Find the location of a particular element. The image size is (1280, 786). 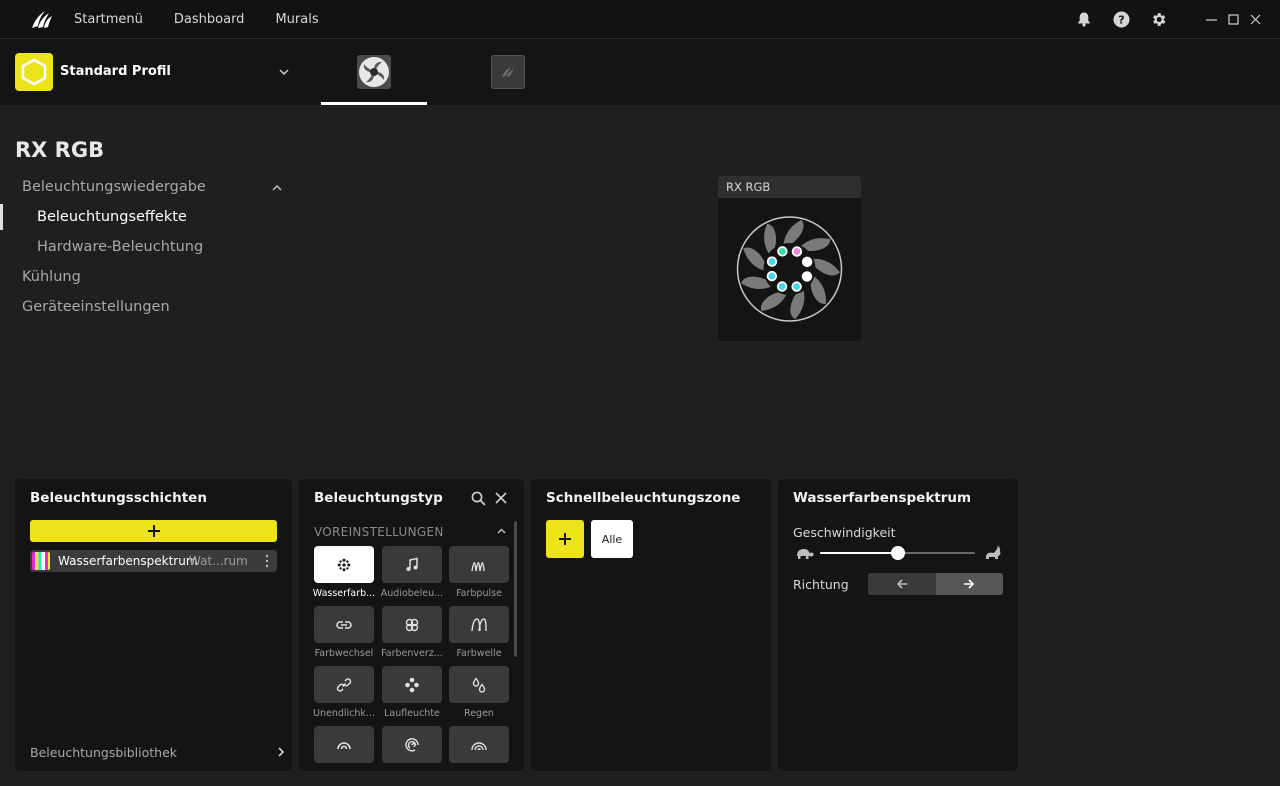

scrollbar is located at coordinates (515, 589).